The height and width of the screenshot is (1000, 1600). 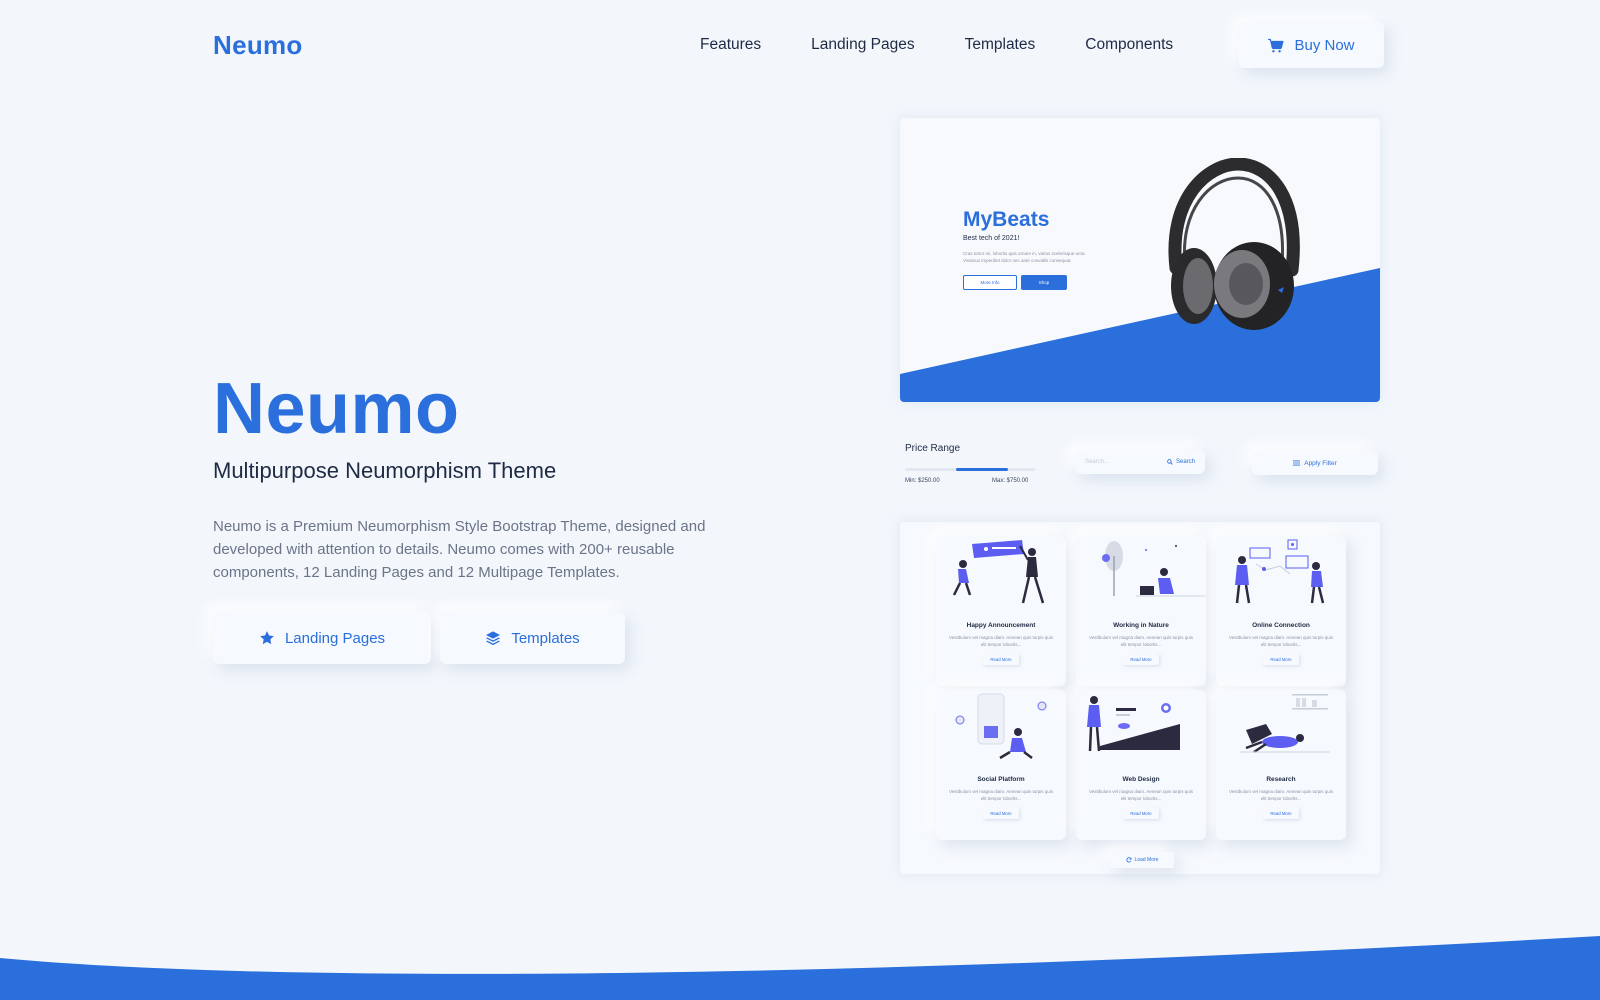 I want to click on nav-components: Components, so click(x=1129, y=45).